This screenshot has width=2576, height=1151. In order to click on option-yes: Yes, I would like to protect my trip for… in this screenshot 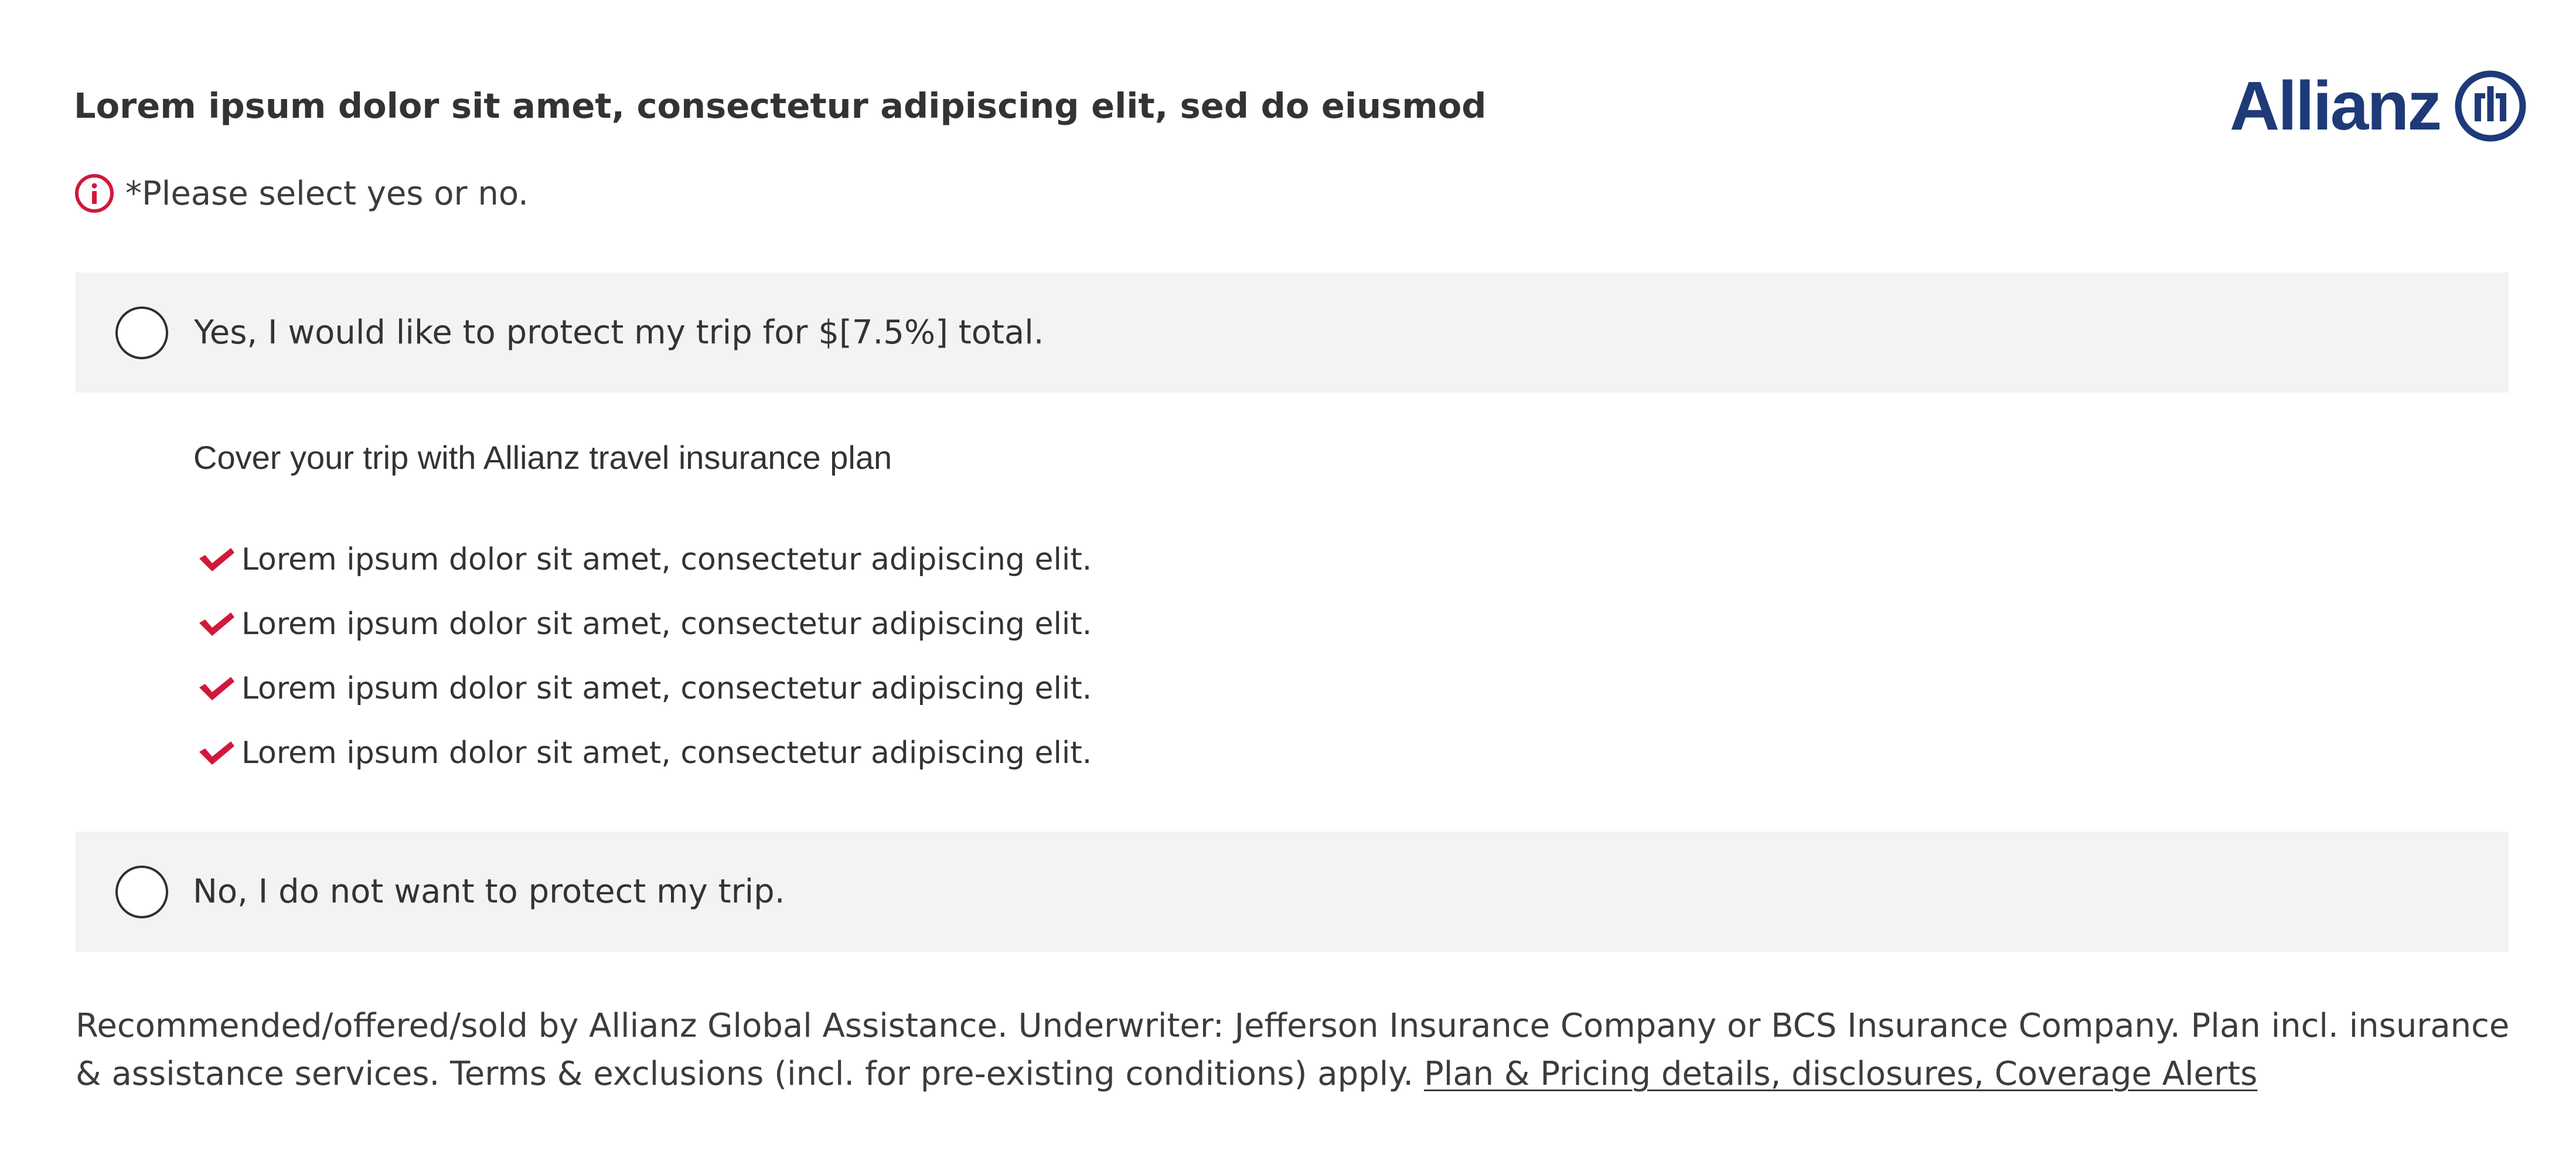, I will do `click(1292, 333)`.